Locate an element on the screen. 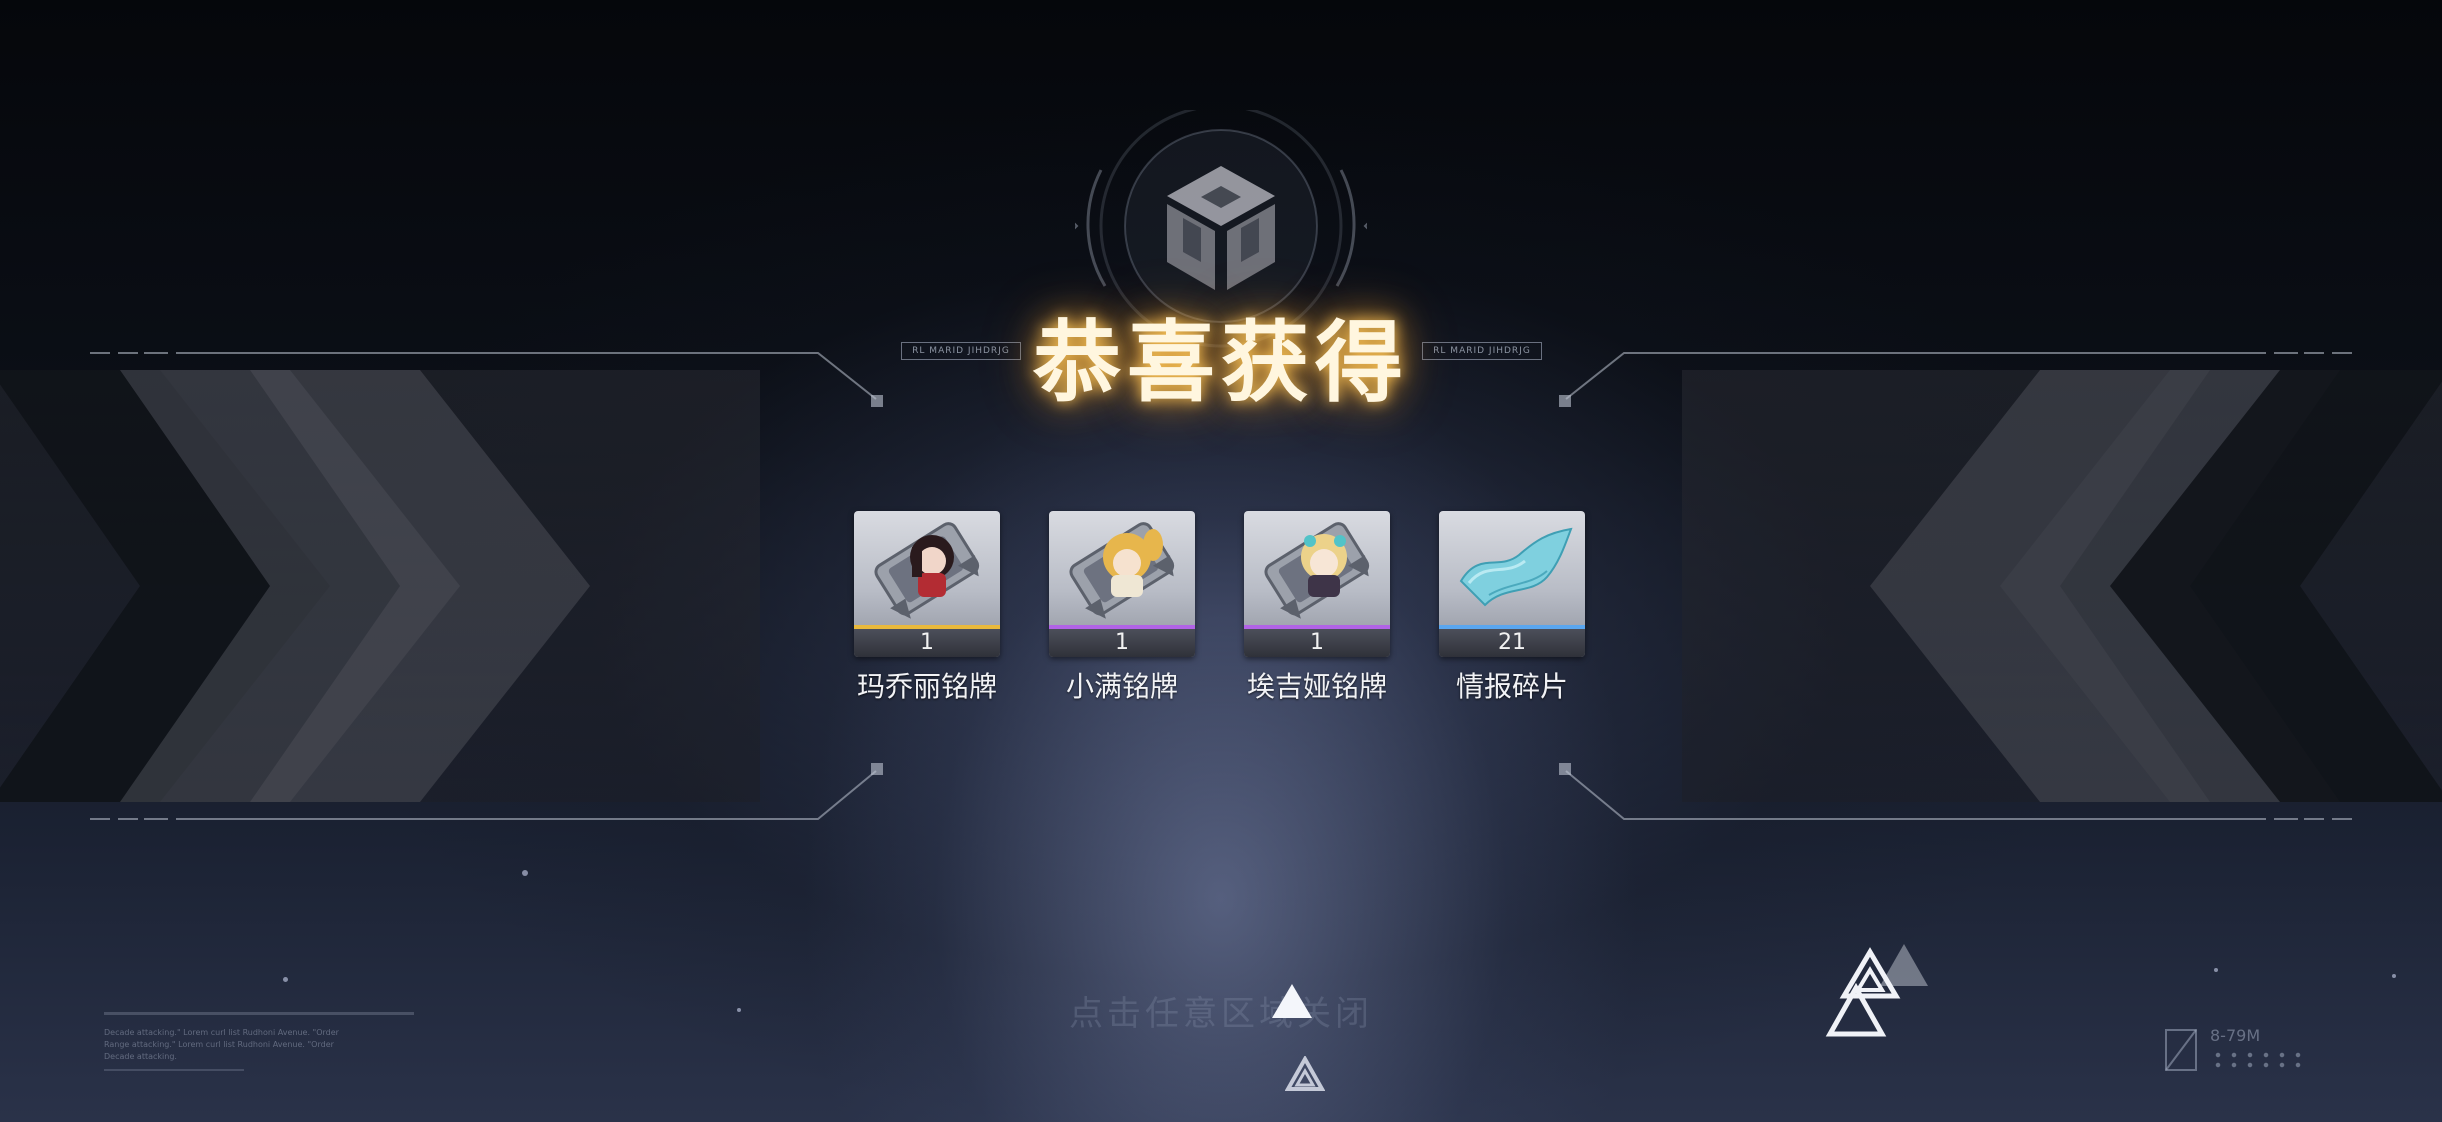  coordinate-text: 8-79M is located at coordinates (2235, 1035).